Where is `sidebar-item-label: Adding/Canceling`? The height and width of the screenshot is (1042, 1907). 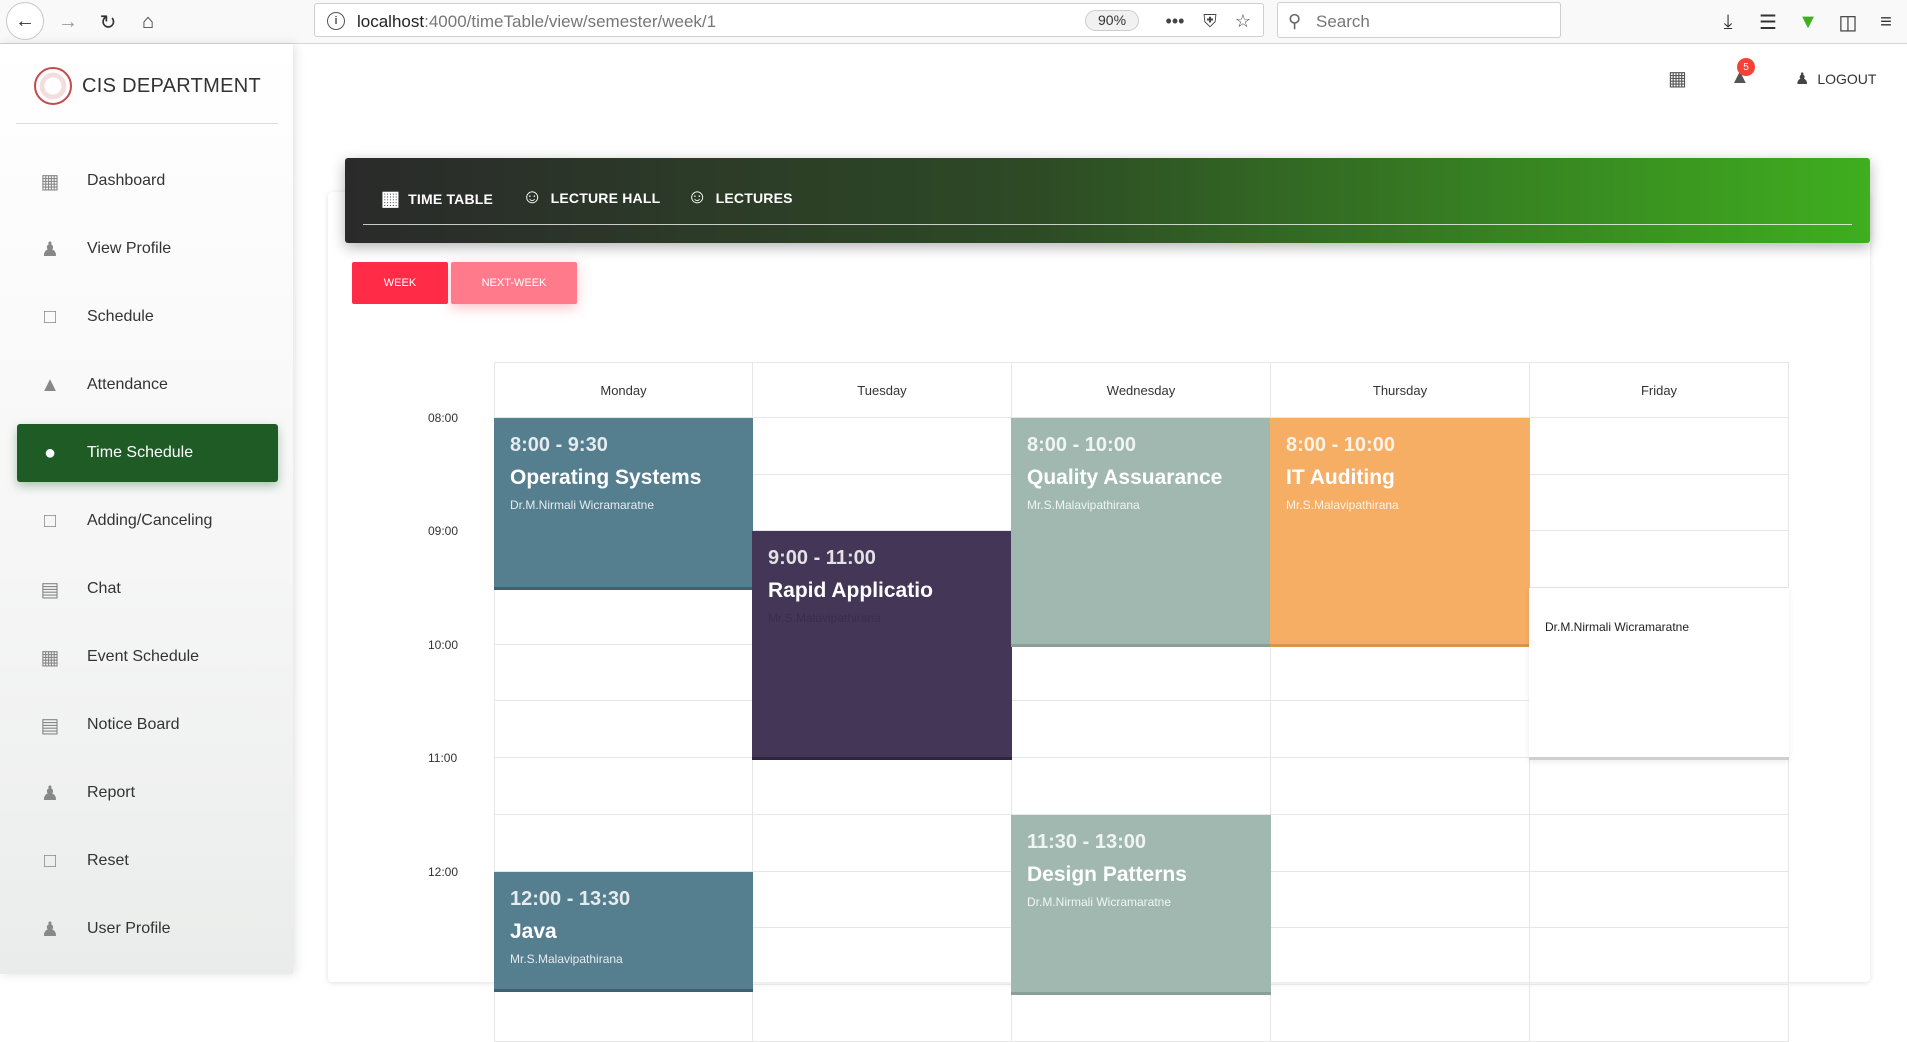 sidebar-item-label: Adding/Canceling is located at coordinates (150, 520).